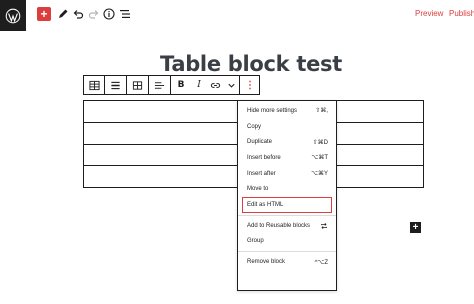 The width and height of the screenshot is (474, 304). I want to click on menu-item-group: Group, so click(287, 242).